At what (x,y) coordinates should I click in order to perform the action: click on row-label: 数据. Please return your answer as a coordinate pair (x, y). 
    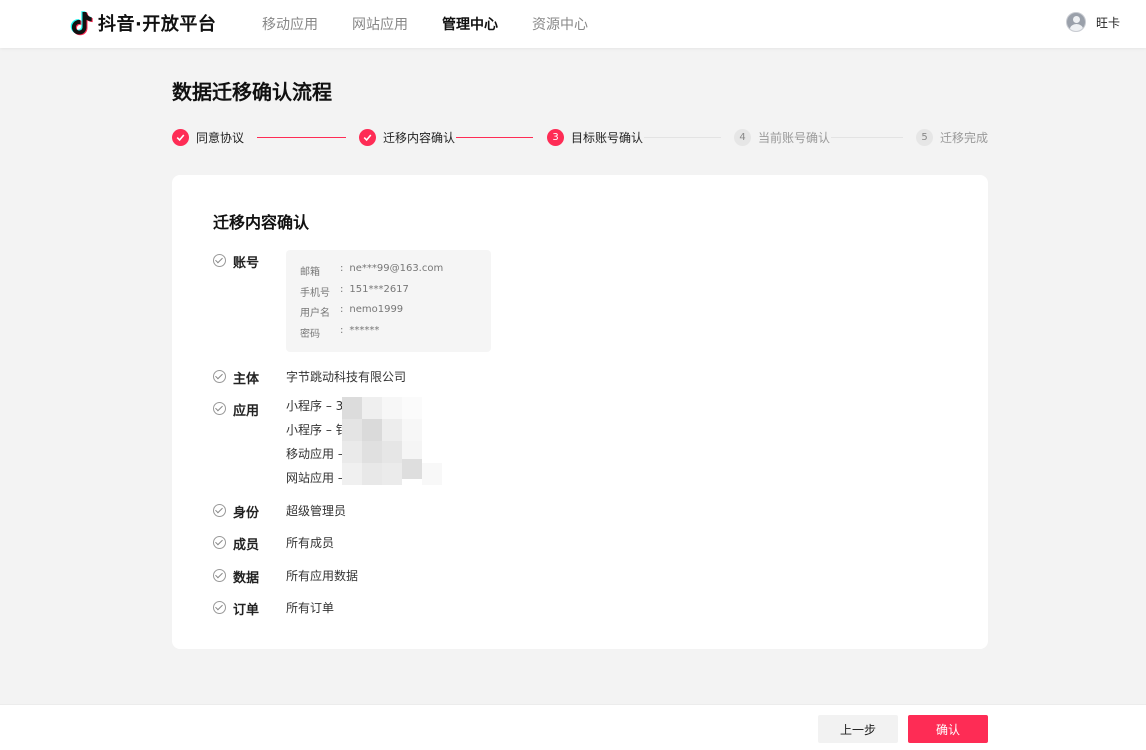
    Looking at the image, I should click on (246, 578).